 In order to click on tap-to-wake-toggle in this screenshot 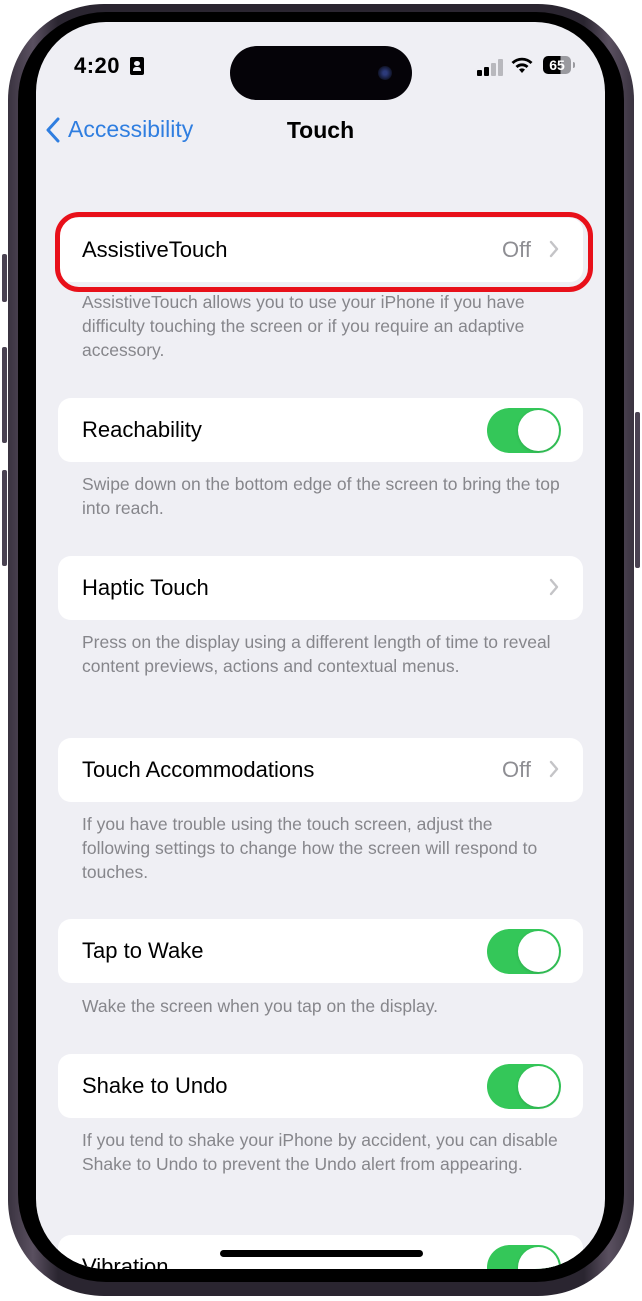, I will do `click(524, 951)`.